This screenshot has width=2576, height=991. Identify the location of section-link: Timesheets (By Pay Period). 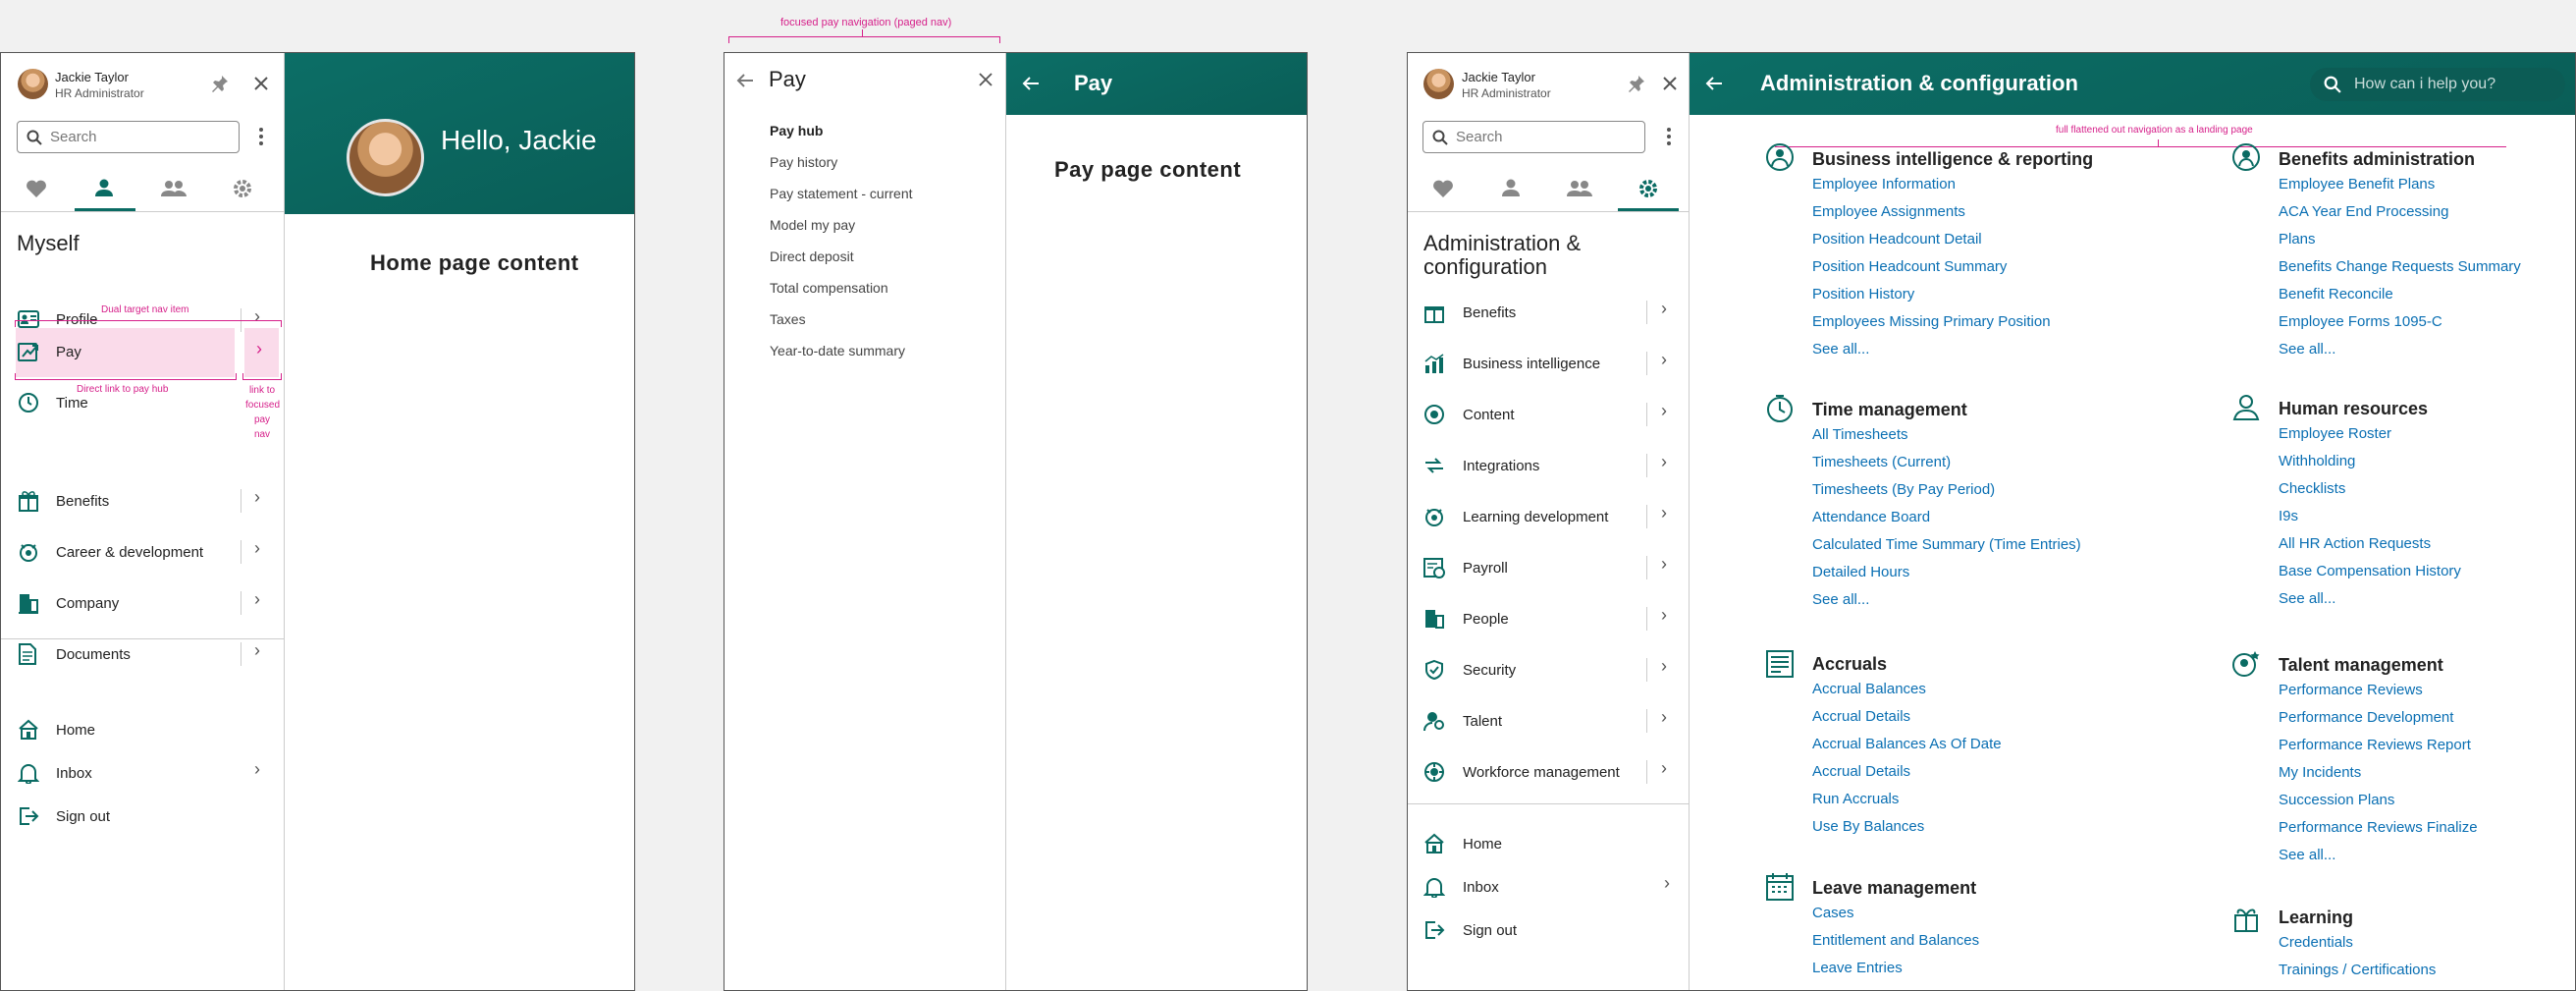
(1903, 490).